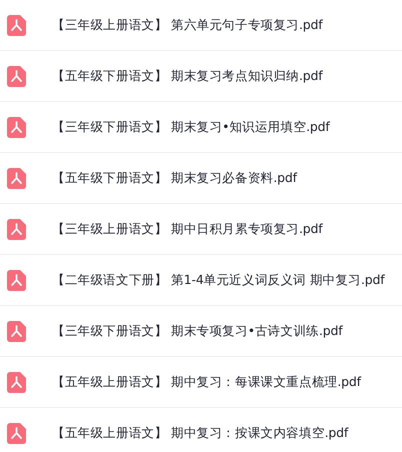  What do you see at coordinates (206, 382) in the screenshot?
I see `file-name: 【五年级上册语文】 期中复习：每课课文重点梳理.pdf` at bounding box center [206, 382].